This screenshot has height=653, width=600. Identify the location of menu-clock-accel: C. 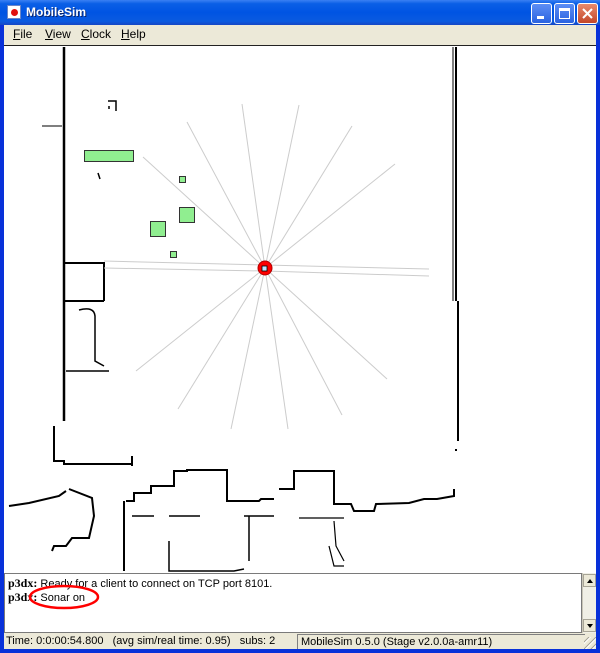
(85, 34).